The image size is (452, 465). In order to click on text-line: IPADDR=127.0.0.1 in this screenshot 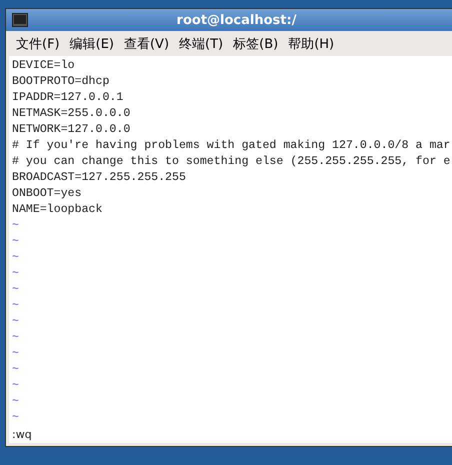, I will do `click(68, 98)`.